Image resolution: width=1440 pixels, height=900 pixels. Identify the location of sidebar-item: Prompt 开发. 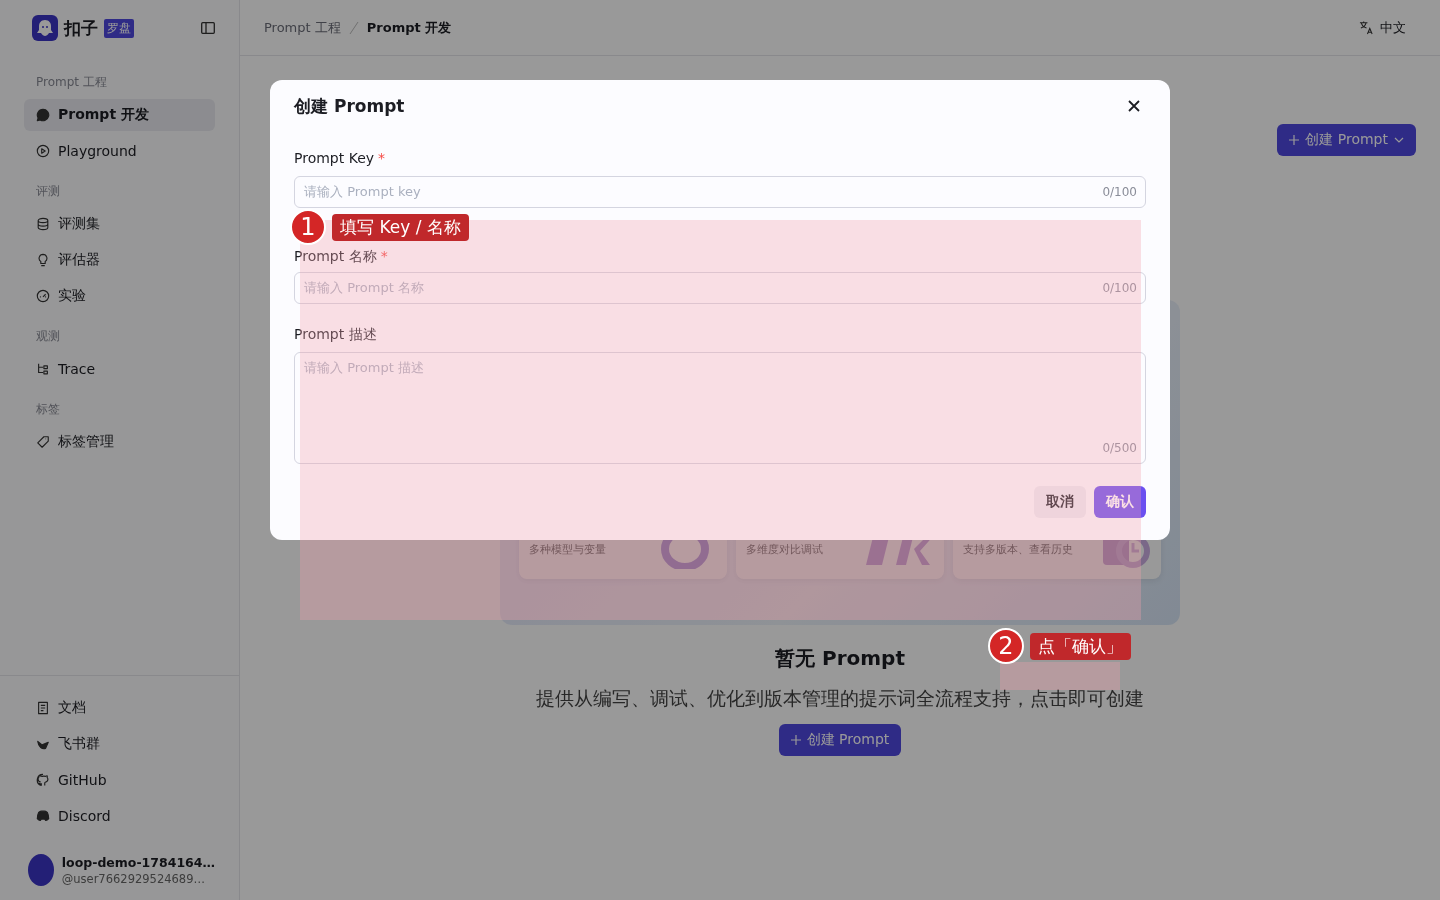
(119, 115).